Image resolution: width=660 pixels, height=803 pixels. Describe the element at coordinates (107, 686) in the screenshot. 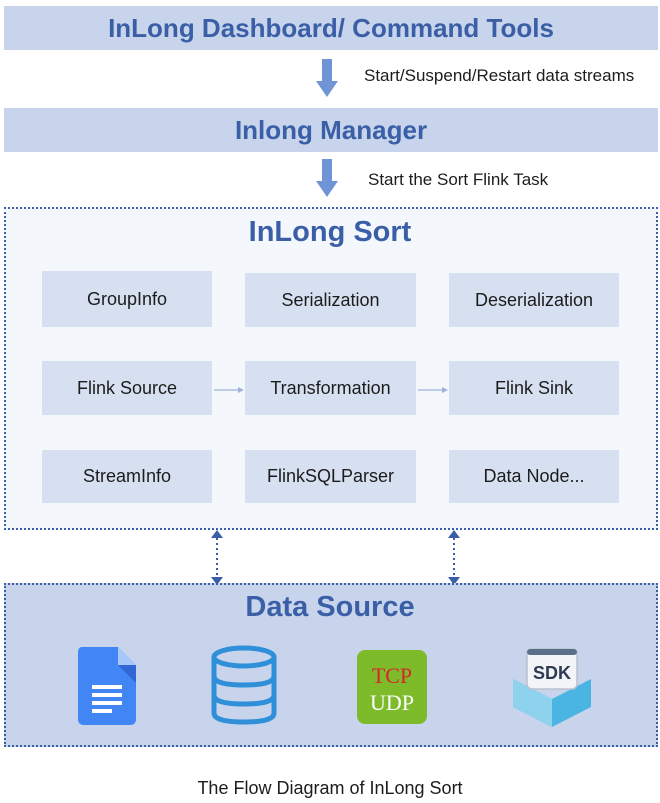

I see `document-icon` at that location.